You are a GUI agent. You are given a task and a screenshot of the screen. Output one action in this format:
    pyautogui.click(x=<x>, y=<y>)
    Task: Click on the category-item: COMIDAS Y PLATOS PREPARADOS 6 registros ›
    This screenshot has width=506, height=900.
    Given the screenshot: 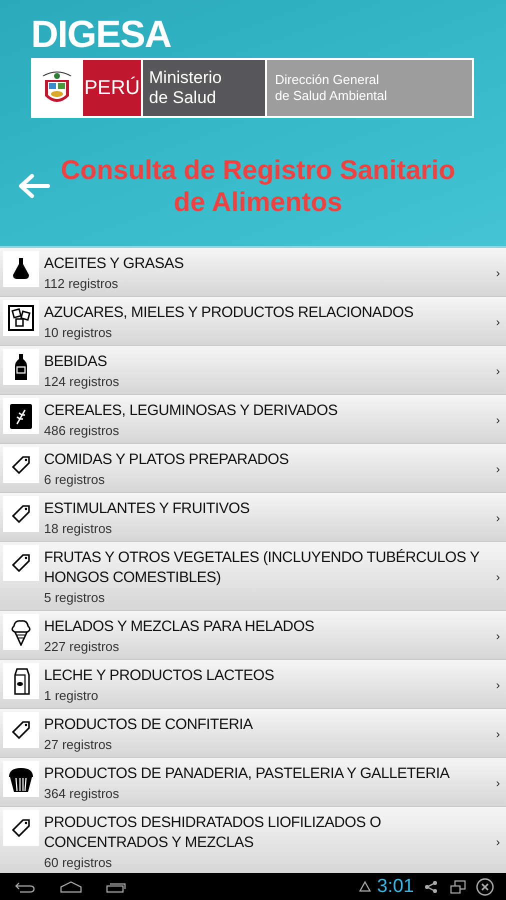 What is the action you would take?
    pyautogui.click(x=253, y=468)
    